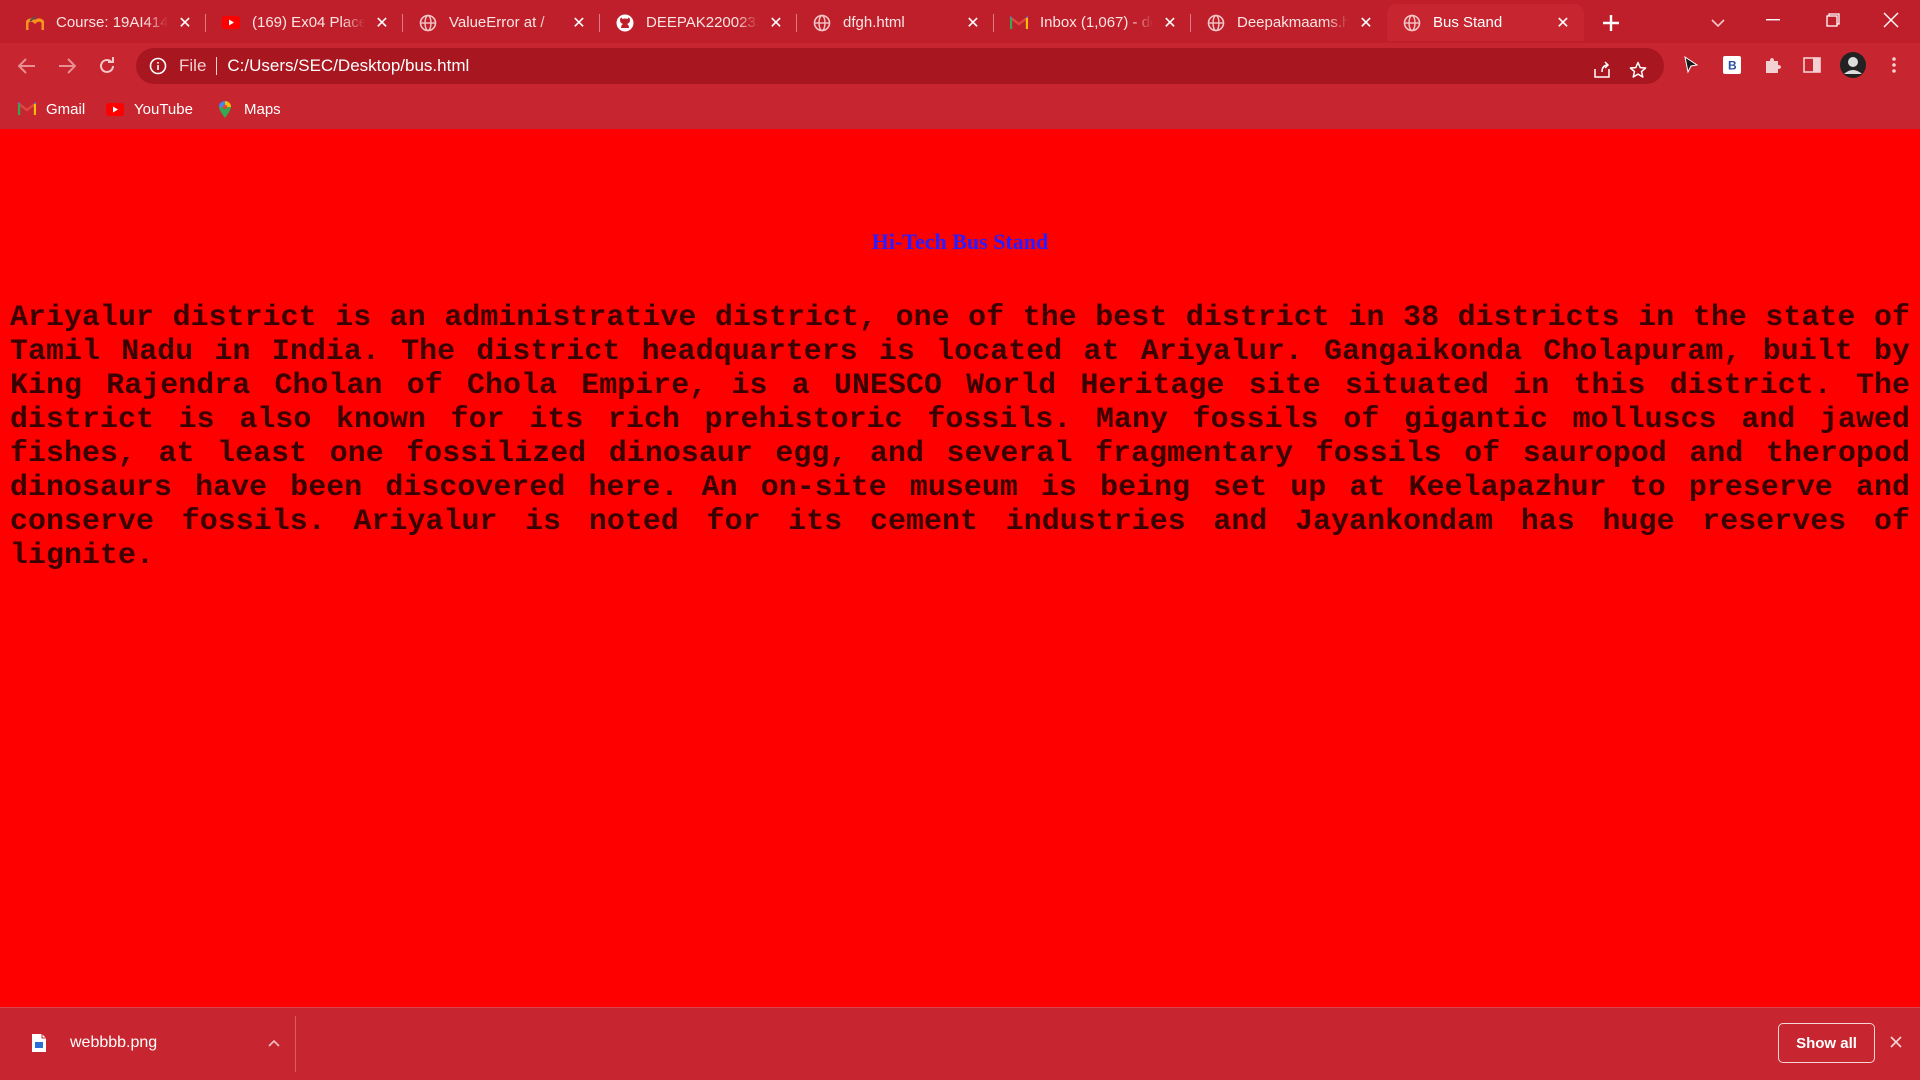 The width and height of the screenshot is (1920, 1080). Describe the element at coordinates (1096, 22) in the screenshot. I see `tab-title: Inbox (1,067) - de` at that location.